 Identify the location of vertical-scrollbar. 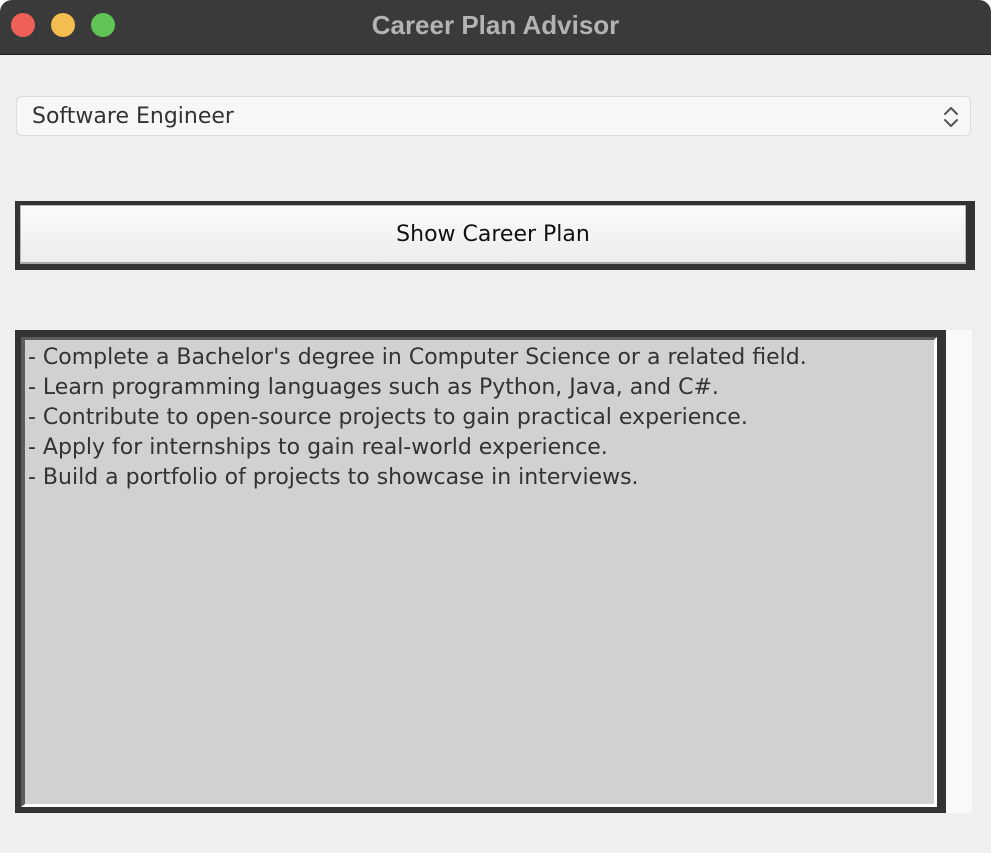
(959, 571).